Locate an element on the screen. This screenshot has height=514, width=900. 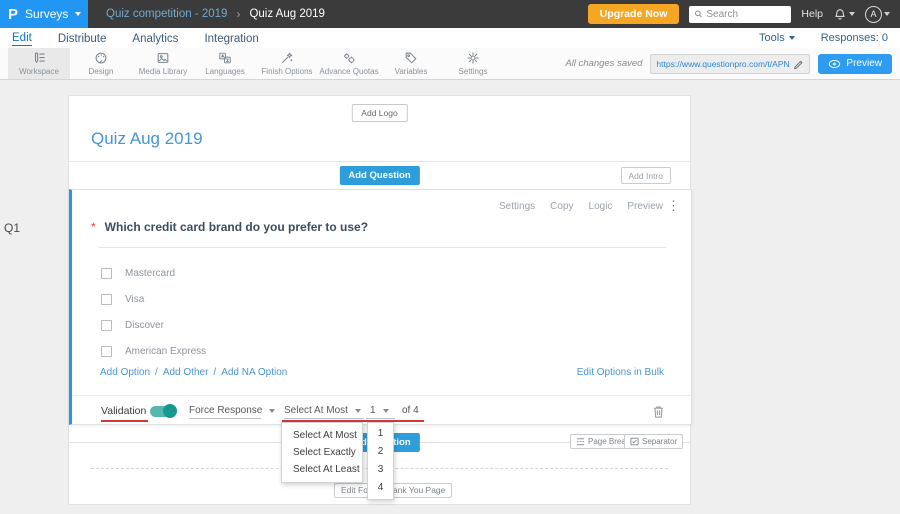
brand-surveys-menu: P Surveys is located at coordinates (44, 14).